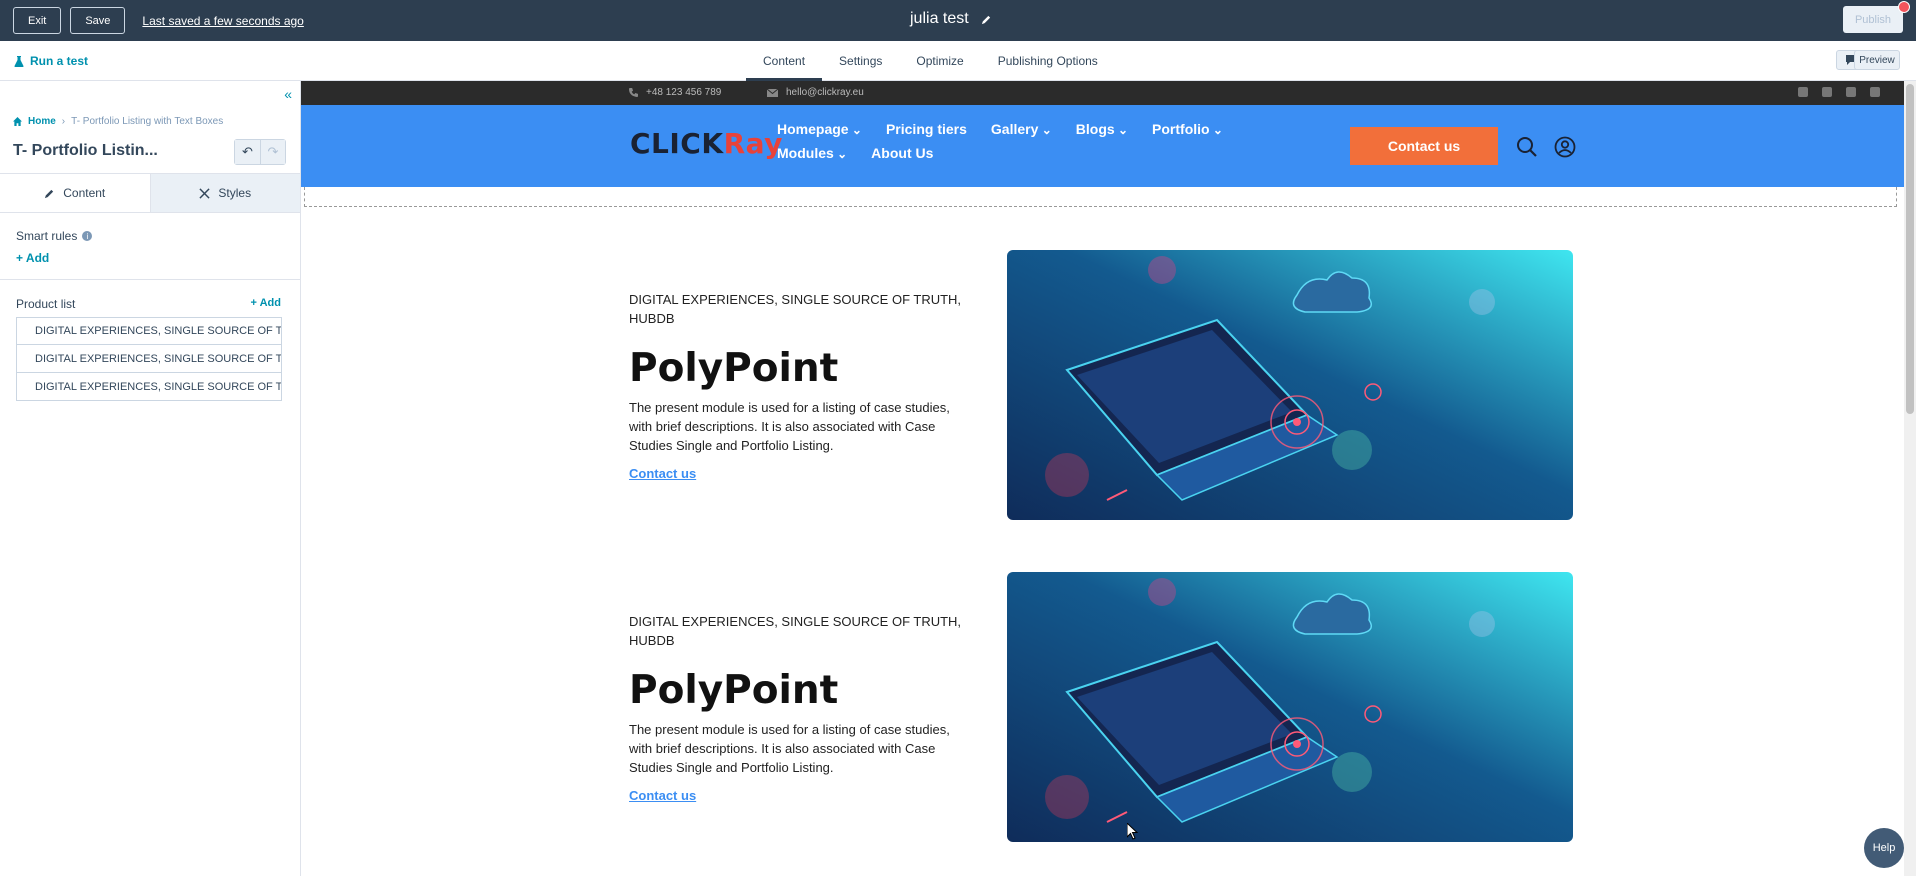  I want to click on document-title: julia test, so click(951, 19).